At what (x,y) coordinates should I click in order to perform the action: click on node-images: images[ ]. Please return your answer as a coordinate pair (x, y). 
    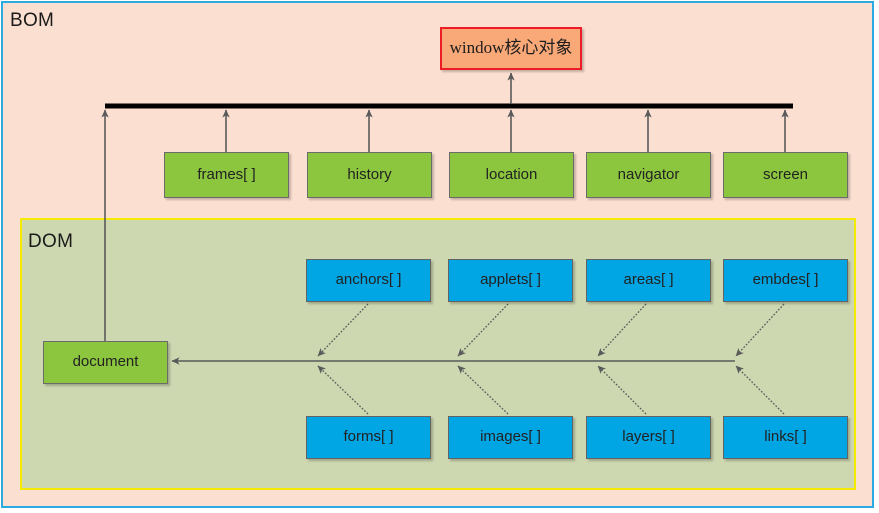
    Looking at the image, I should click on (510, 437).